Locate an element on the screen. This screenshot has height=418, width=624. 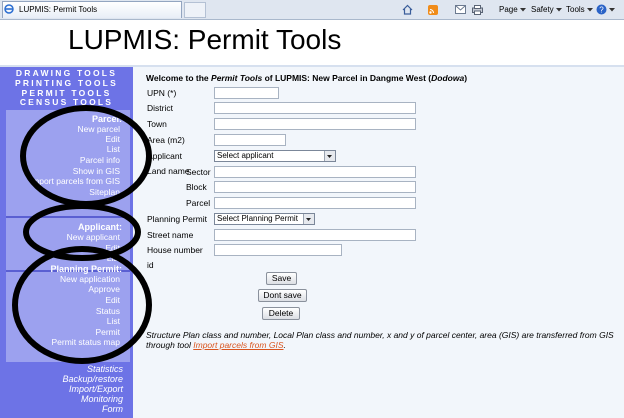
mail-button is located at coordinates (460, 9).